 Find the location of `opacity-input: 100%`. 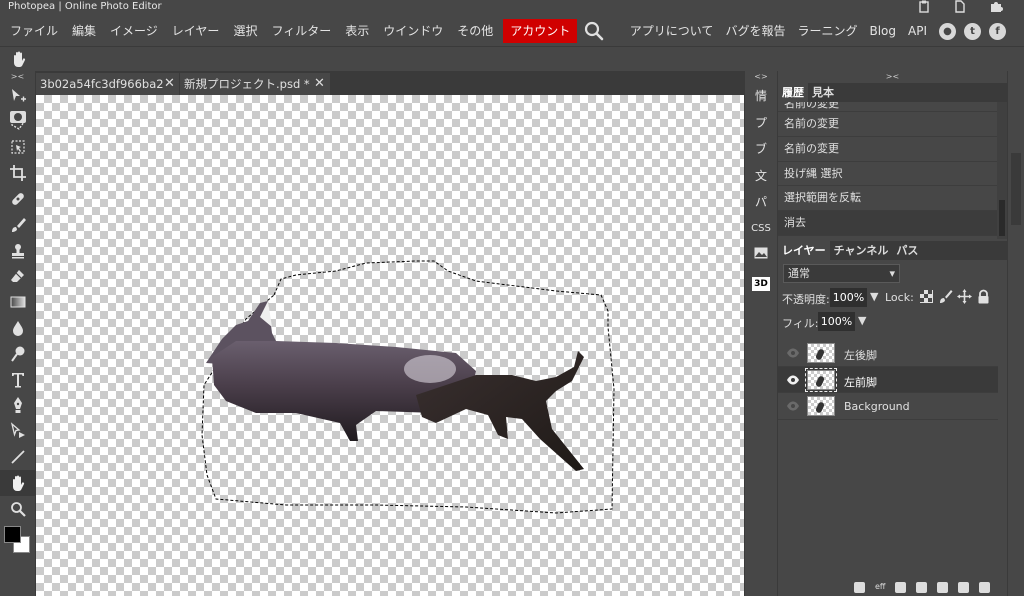

opacity-input: 100% is located at coordinates (848, 297).